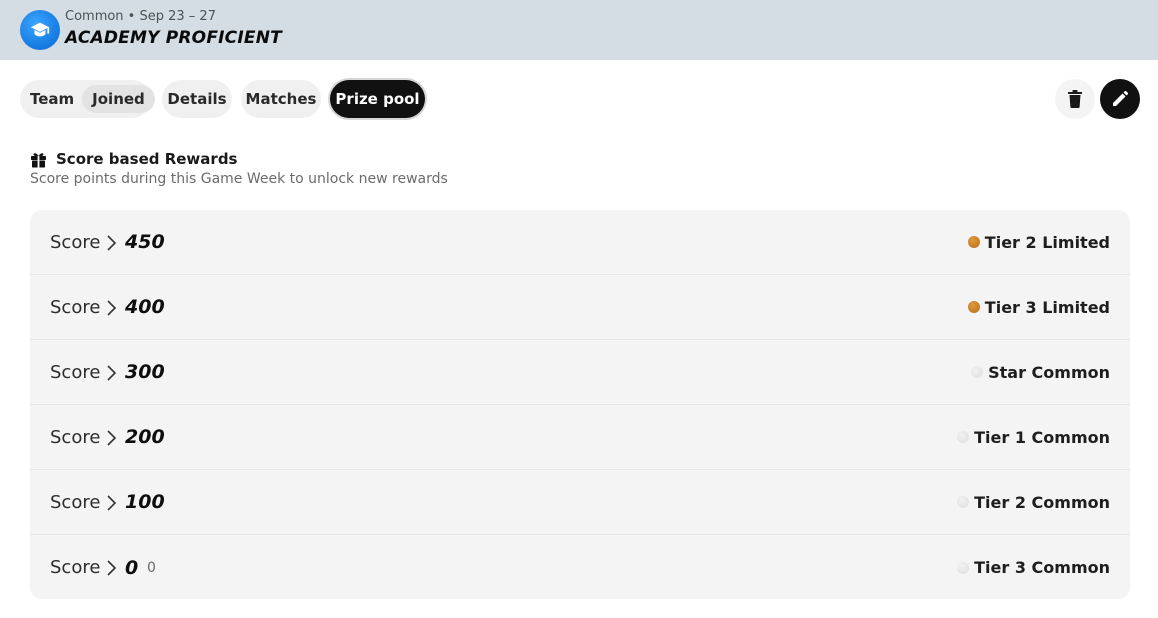 The width and height of the screenshot is (1158, 618). Describe the element at coordinates (145, 502) in the screenshot. I see `score-threshold: 100` at that location.